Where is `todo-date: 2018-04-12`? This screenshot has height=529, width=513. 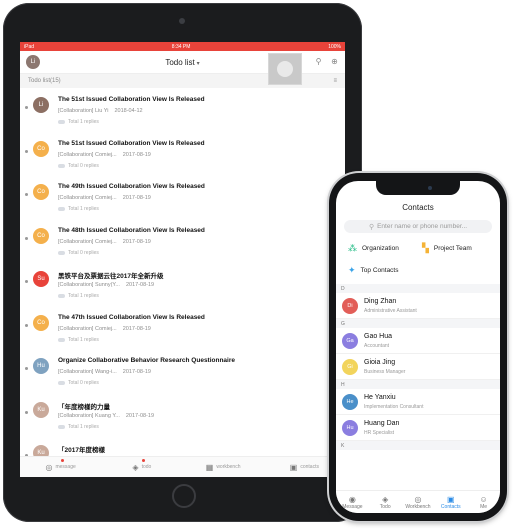 todo-date: 2018-04-12 is located at coordinates (128, 111).